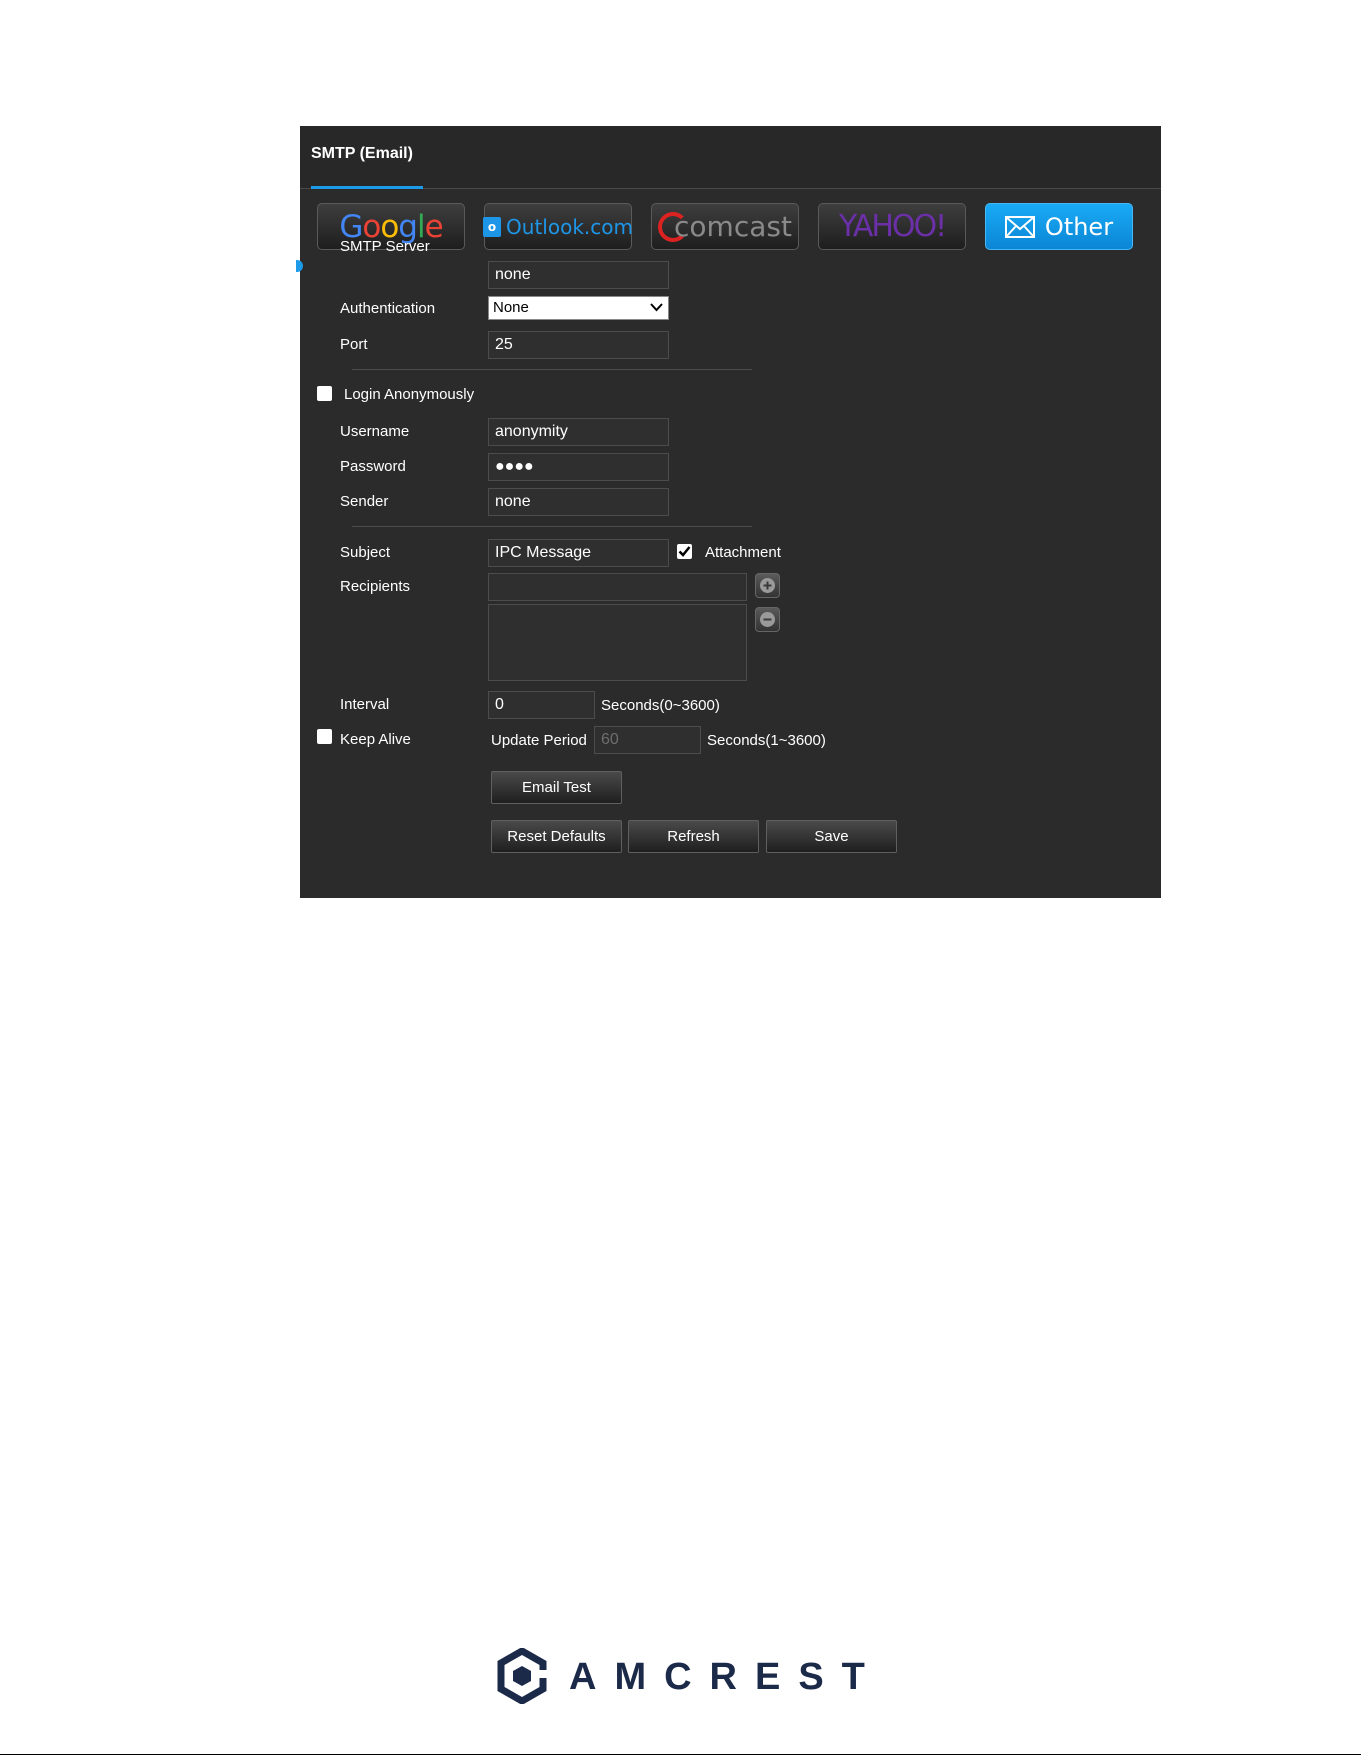 Image resolution: width=1361 pixels, height=1761 pixels. I want to click on recipients-list, so click(617, 642).